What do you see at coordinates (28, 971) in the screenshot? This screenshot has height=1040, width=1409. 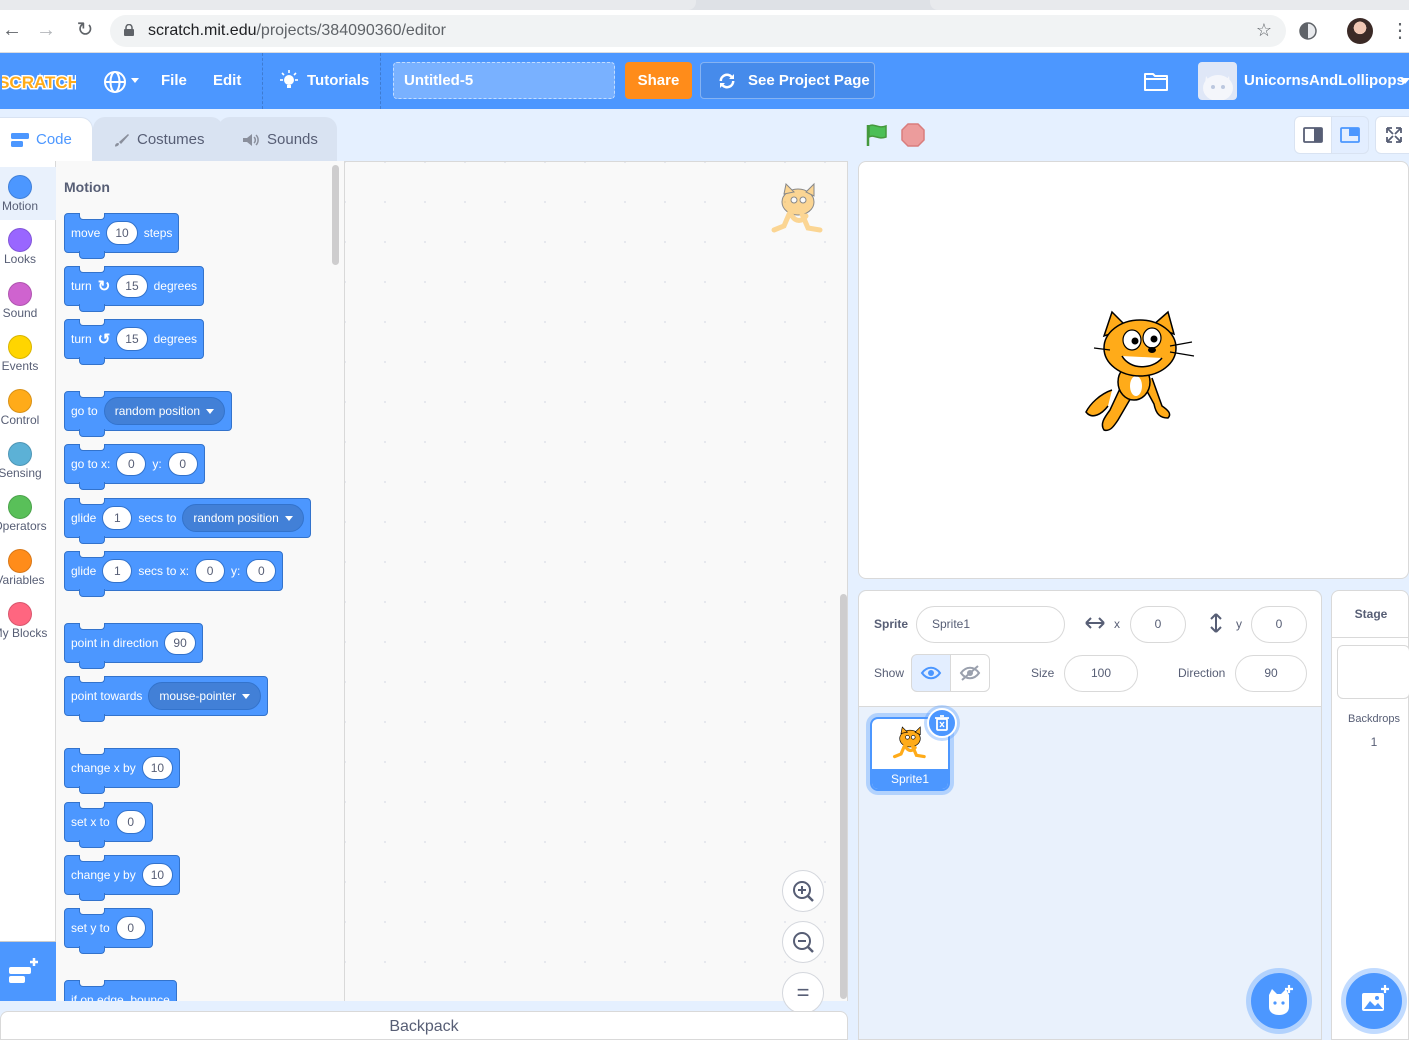 I see `add-extension-button` at bounding box center [28, 971].